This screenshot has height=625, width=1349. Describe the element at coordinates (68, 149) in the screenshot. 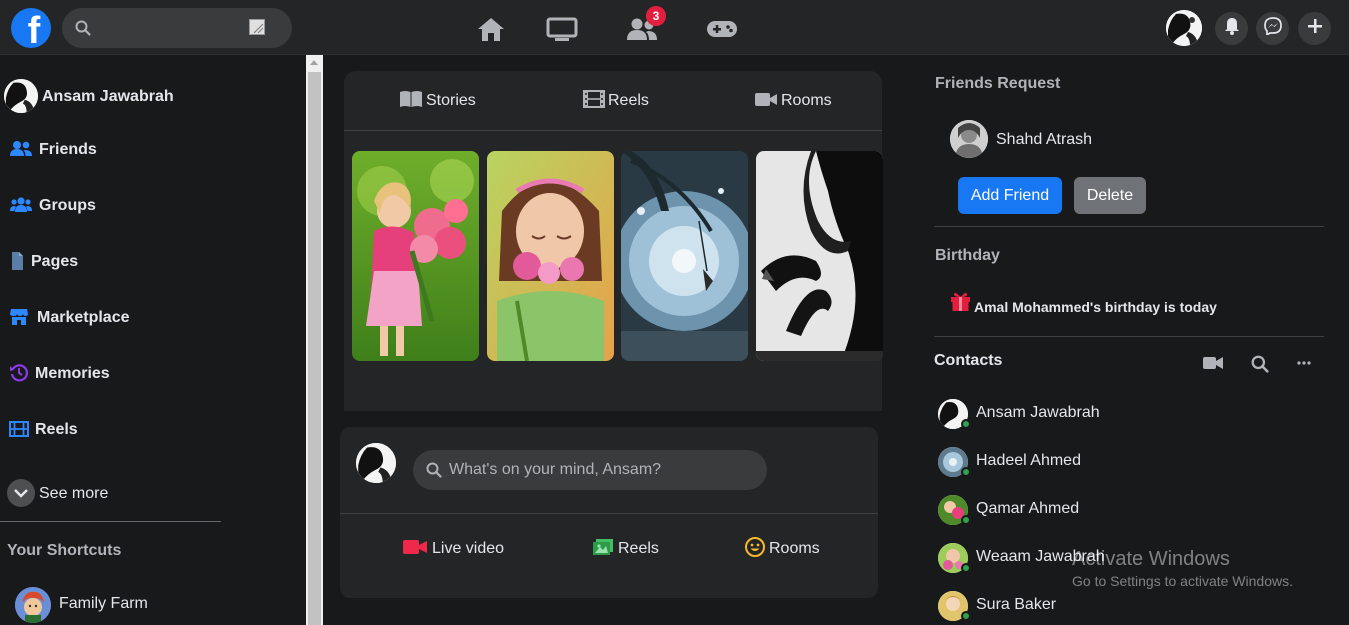

I see `sidebar-item-label: Friends` at that location.